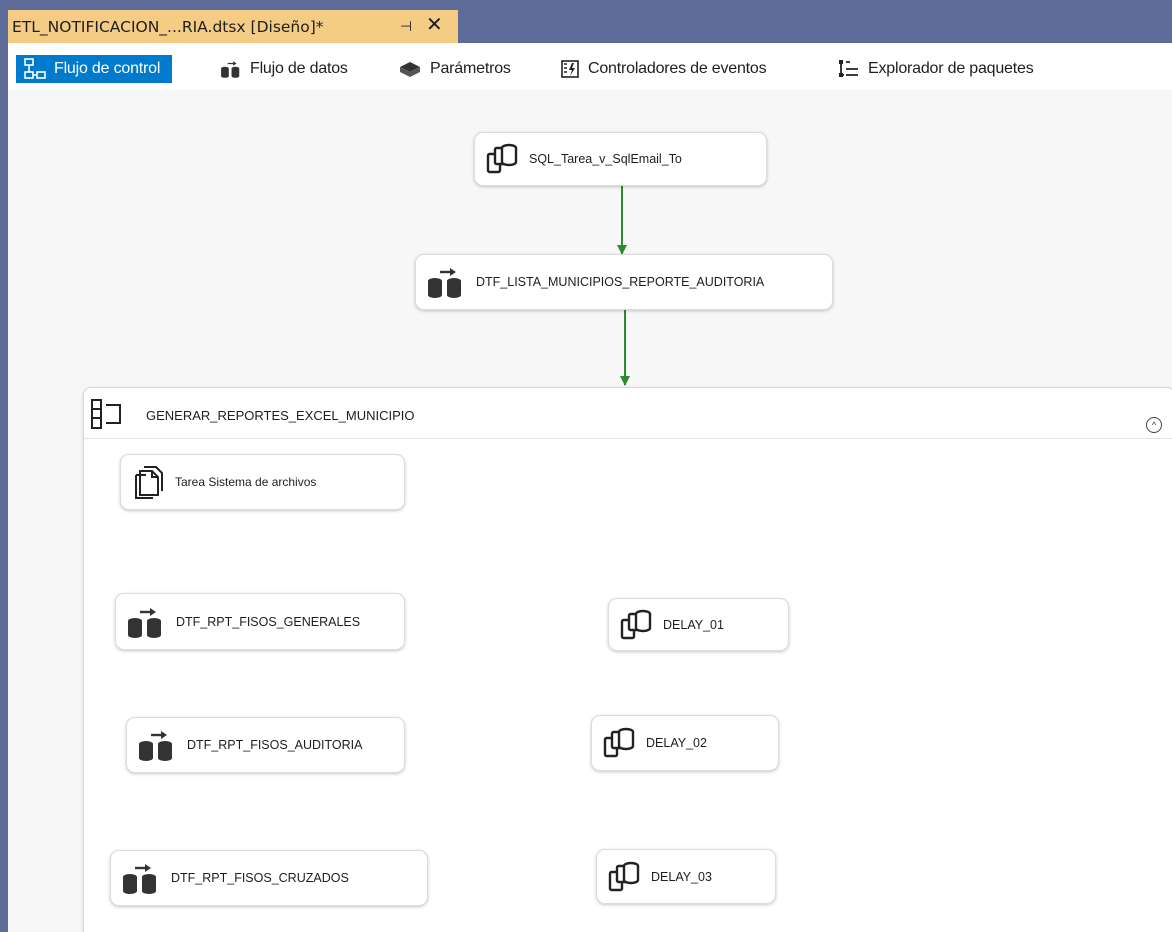  What do you see at coordinates (280, 415) in the screenshot?
I see `container-title: GENERAR_REPORTES_EXCEL_MUNICIPIO` at bounding box center [280, 415].